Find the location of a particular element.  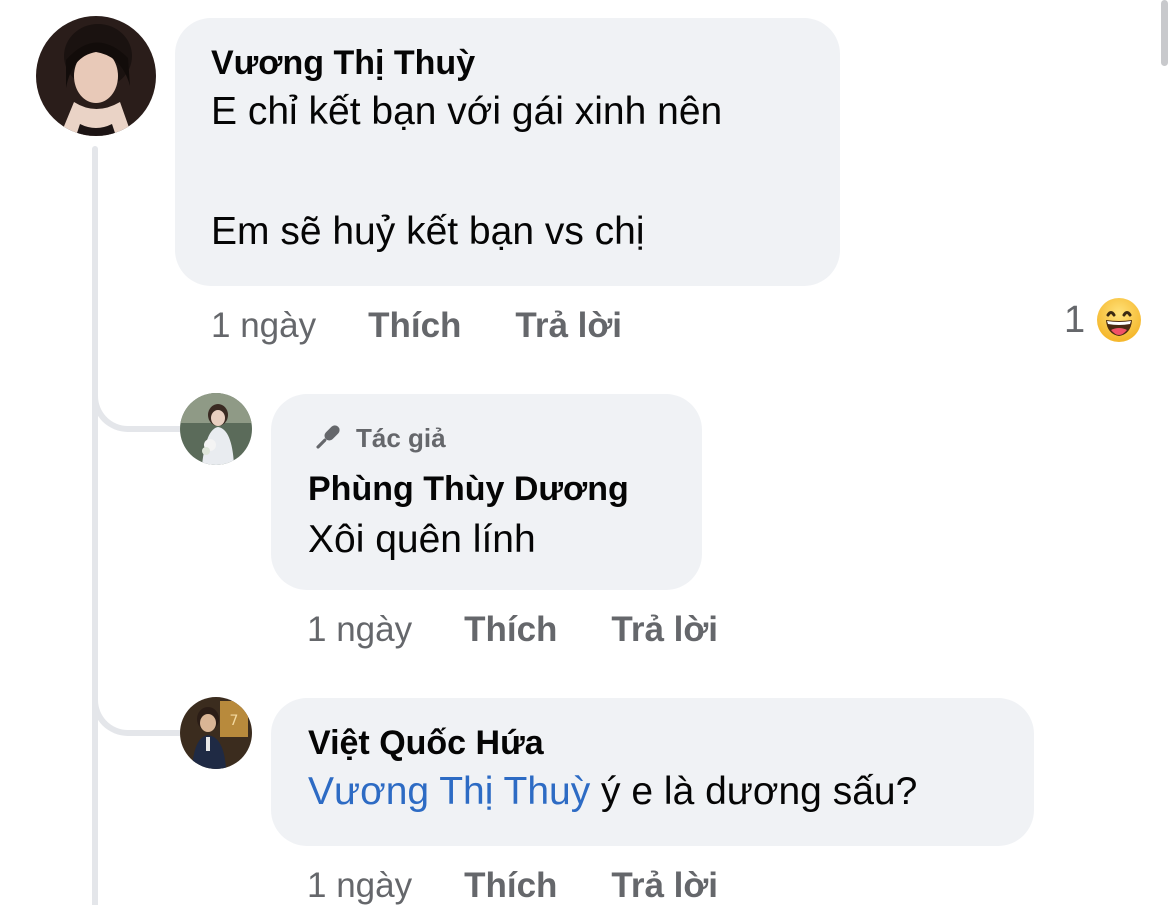

comment-text-line: Em sẽ huỷ kết bạn vs chị is located at coordinates (428, 231).